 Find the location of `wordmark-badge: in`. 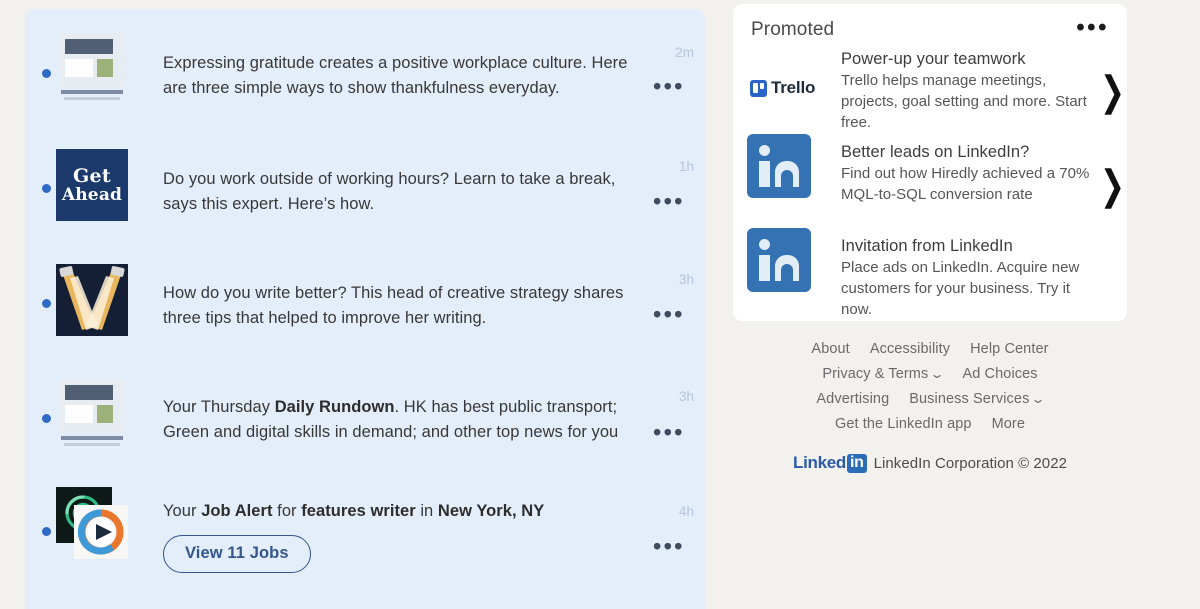

wordmark-badge: in is located at coordinates (857, 463).